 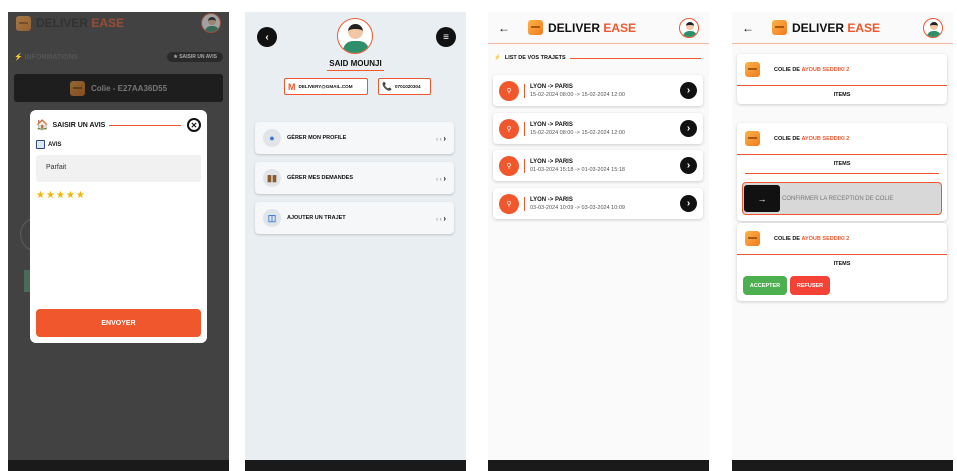 I want to click on phone-icon: 📞, so click(x=387, y=86).